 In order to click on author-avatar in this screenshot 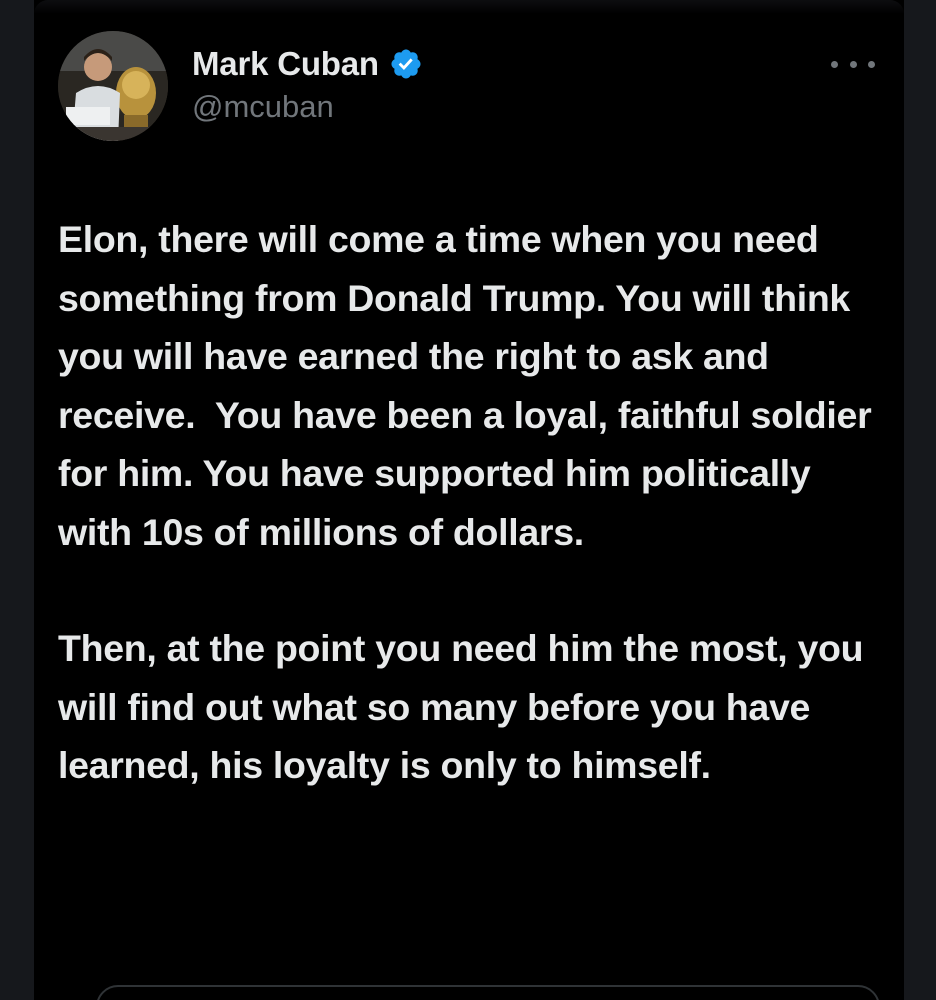, I will do `click(113, 86)`.